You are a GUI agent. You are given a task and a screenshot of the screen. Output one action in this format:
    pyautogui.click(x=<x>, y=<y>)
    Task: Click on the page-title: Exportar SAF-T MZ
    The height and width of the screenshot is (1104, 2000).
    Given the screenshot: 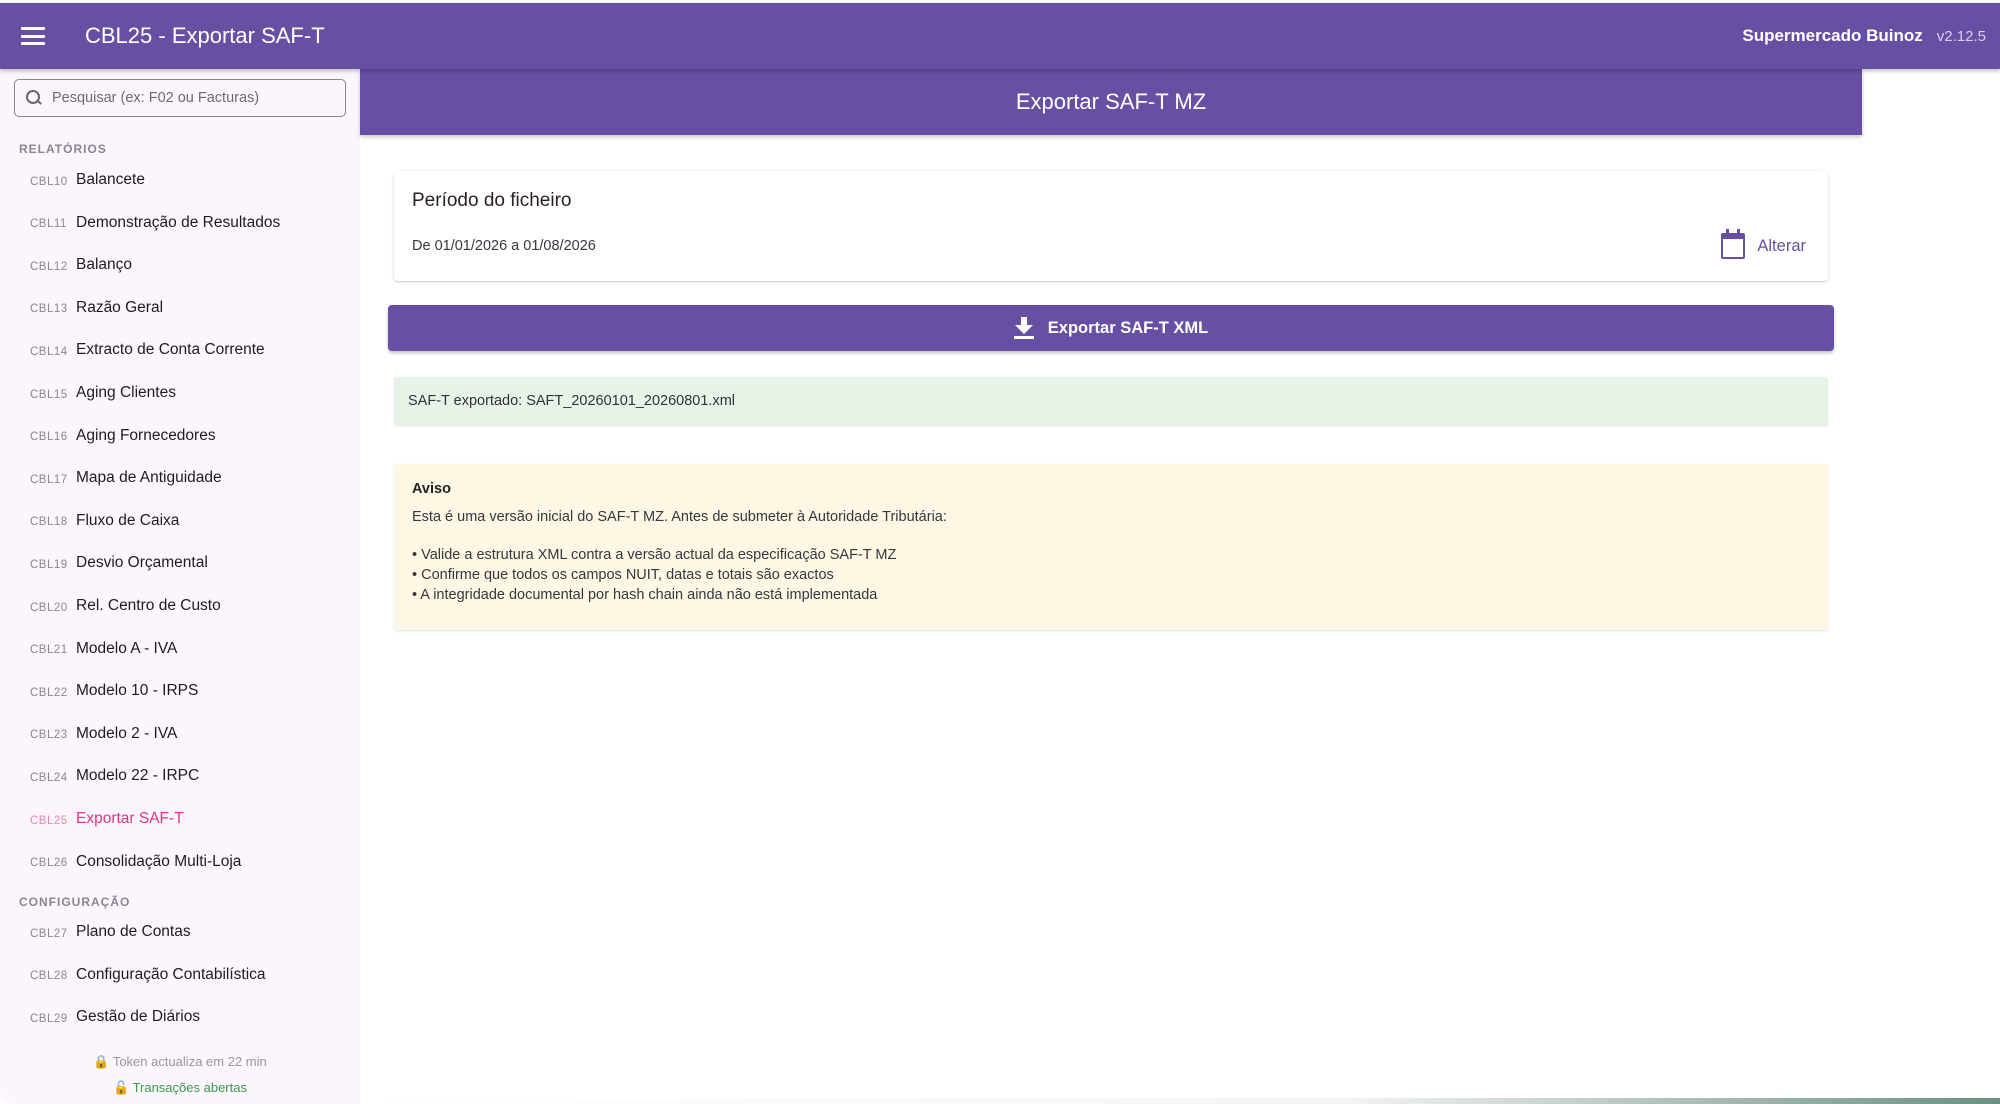 What is the action you would take?
    pyautogui.click(x=1111, y=102)
    